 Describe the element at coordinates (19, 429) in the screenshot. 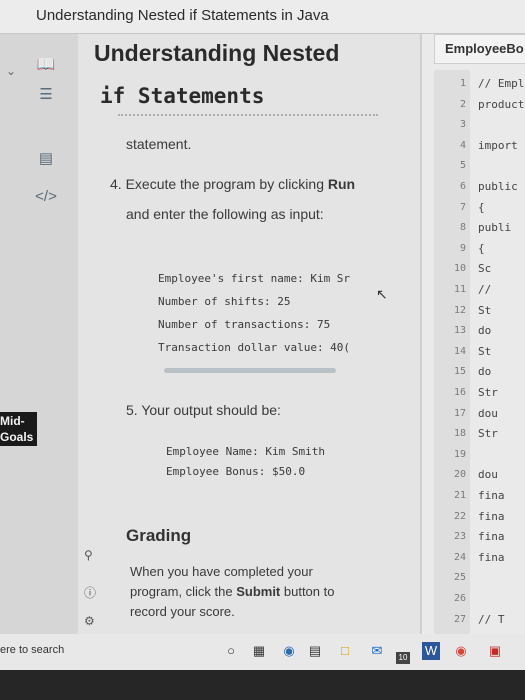

I see `mid-goals-label: Mid- Goals` at that location.